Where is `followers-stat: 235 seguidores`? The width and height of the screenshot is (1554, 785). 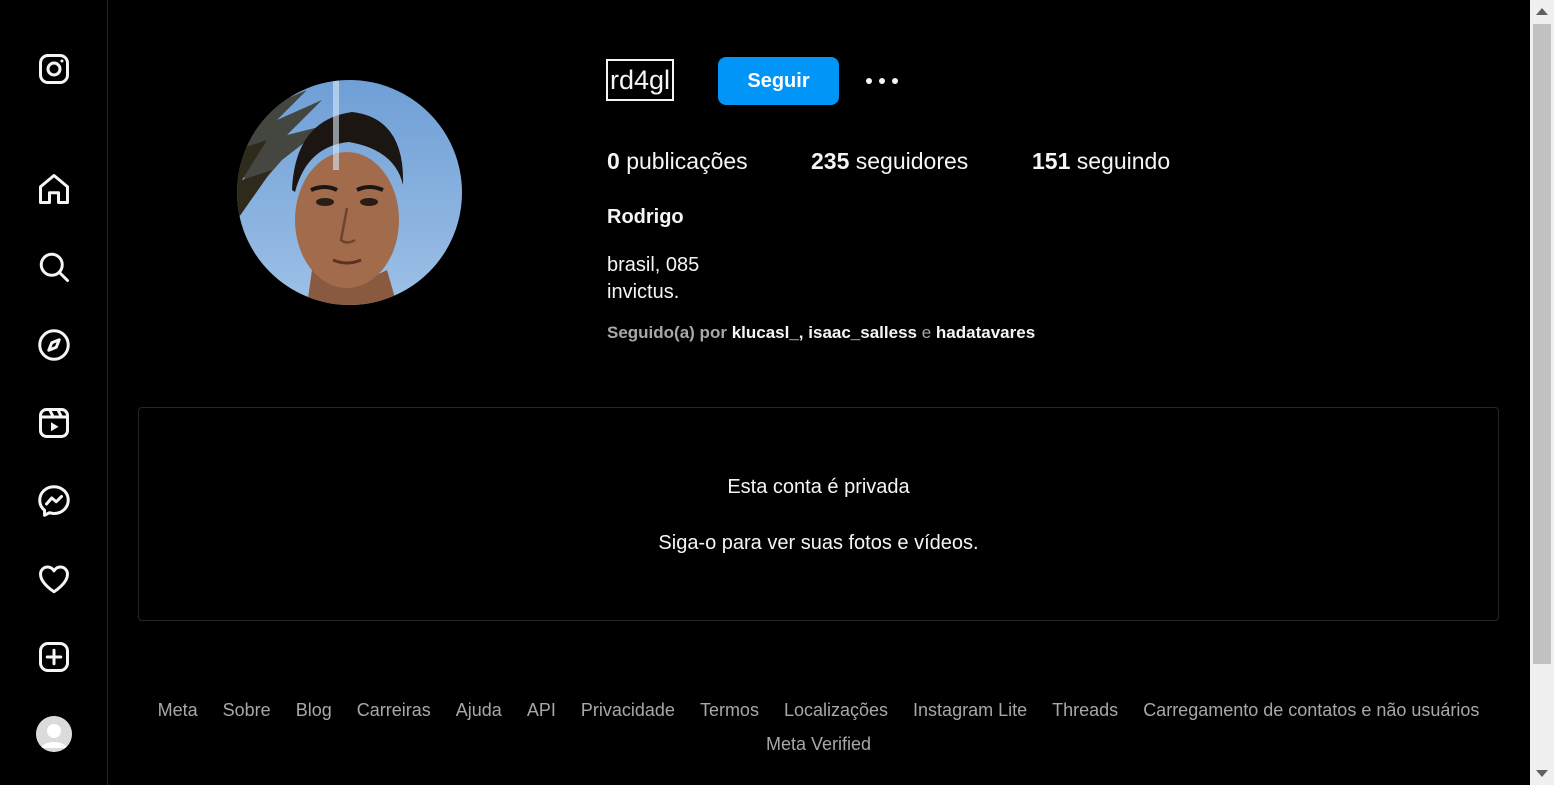 followers-stat: 235 seguidores is located at coordinates (889, 161).